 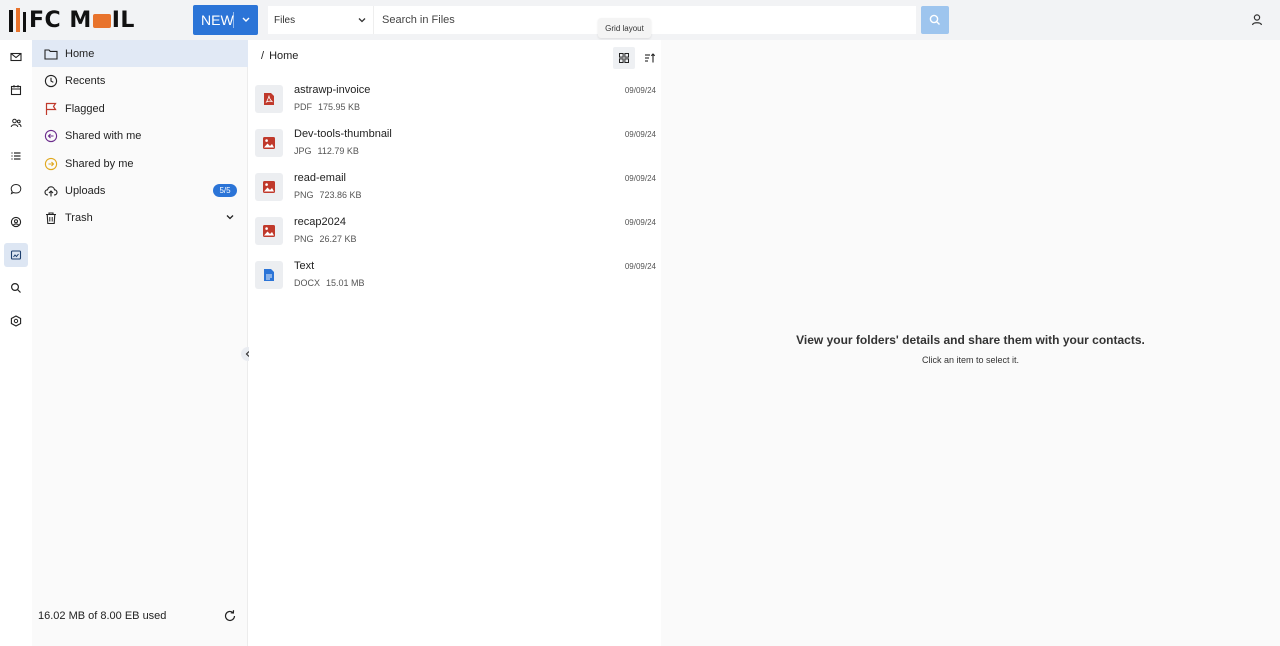 What do you see at coordinates (455, 279) in the screenshot?
I see `file-row: Text DOCX 15.01 MB 09/09/24` at bounding box center [455, 279].